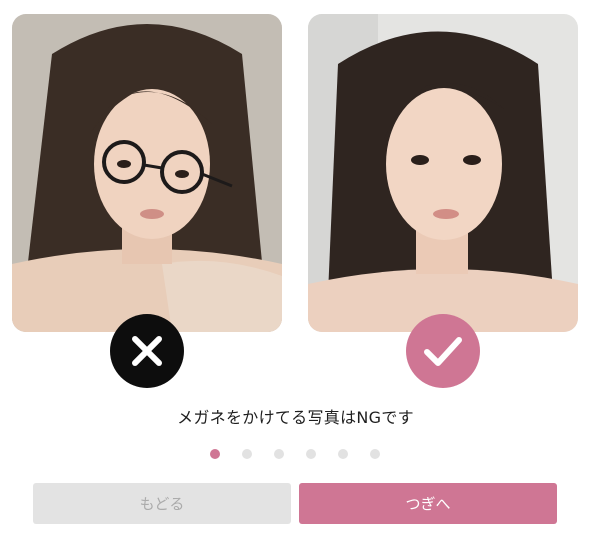  Describe the element at coordinates (162, 503) in the screenshot. I see `back-button: もどる` at that location.